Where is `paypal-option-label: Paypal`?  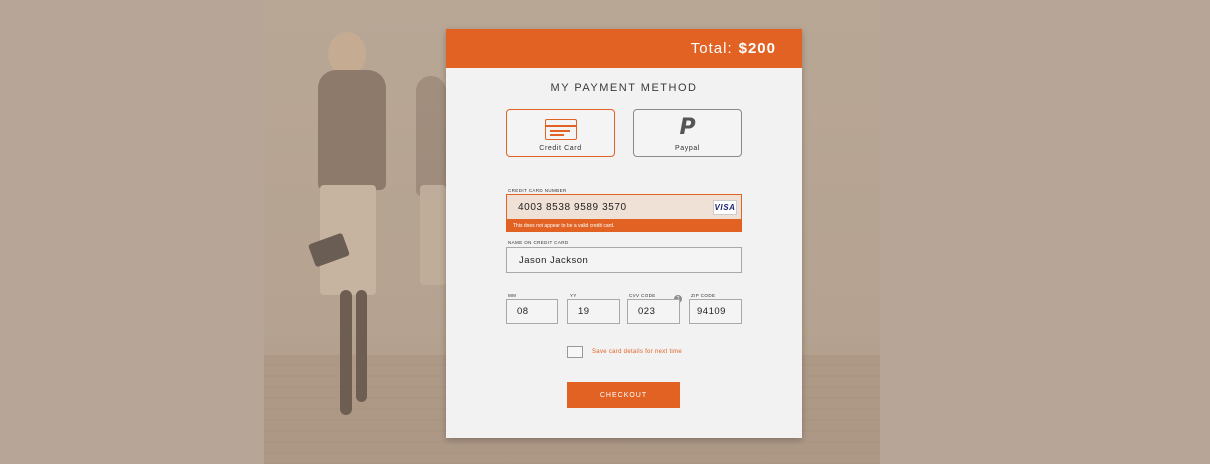
paypal-option-label: Paypal is located at coordinates (687, 148).